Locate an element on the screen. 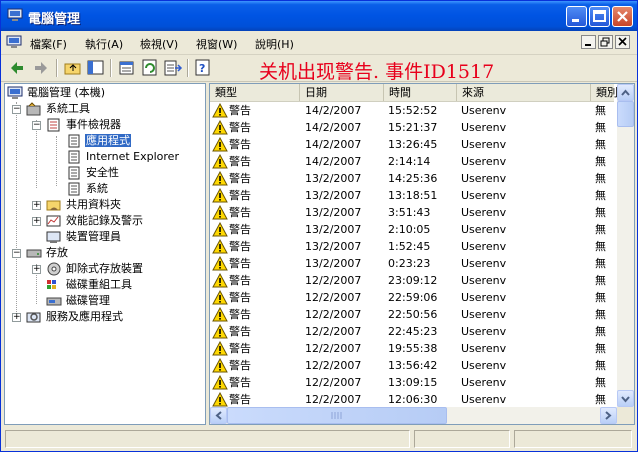 Image resolution: width=638 pixels, height=452 pixels. tree-node-defrag: 磁碟重組工具 is located at coordinates (89, 285).